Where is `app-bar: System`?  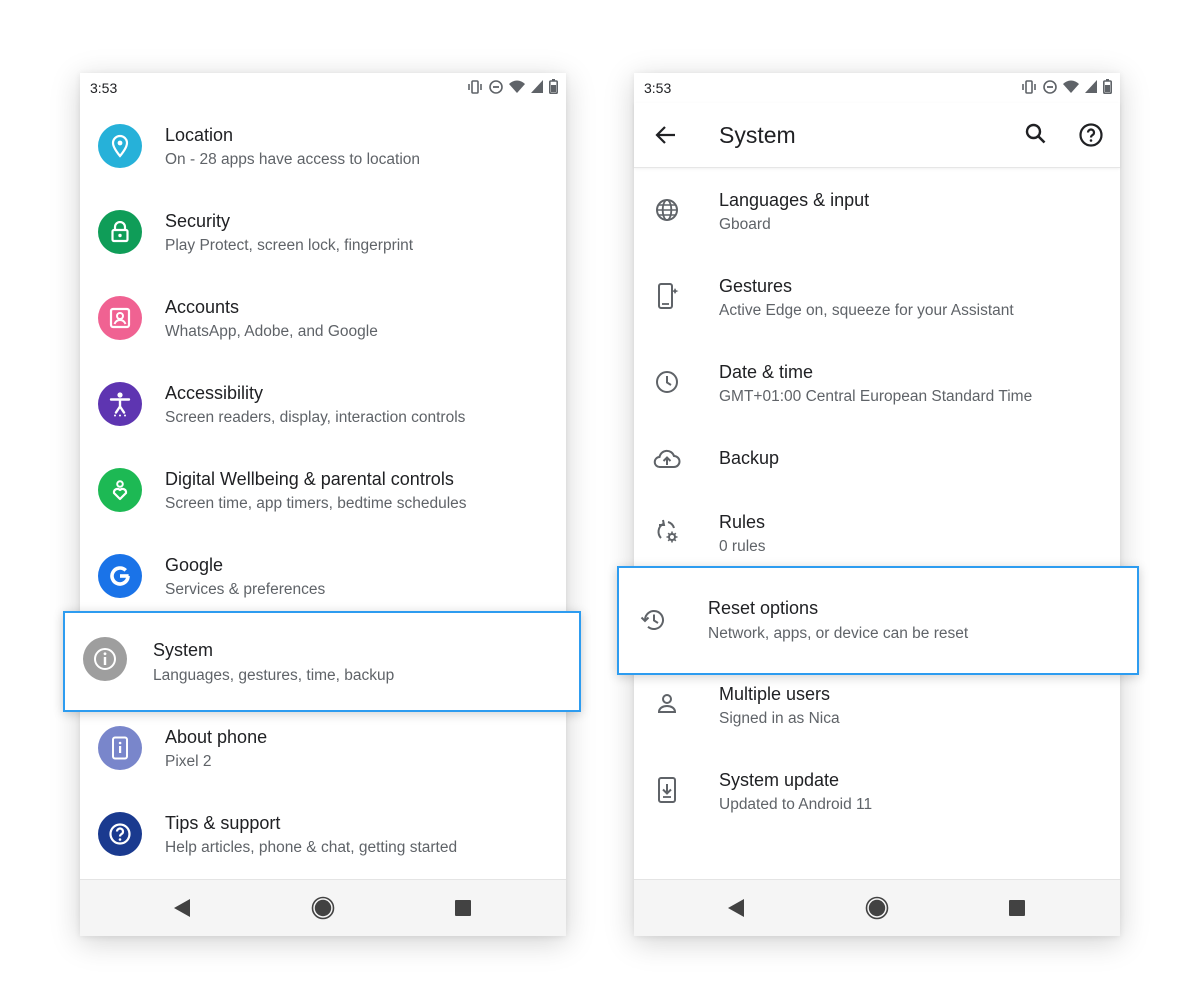 app-bar: System is located at coordinates (877, 135).